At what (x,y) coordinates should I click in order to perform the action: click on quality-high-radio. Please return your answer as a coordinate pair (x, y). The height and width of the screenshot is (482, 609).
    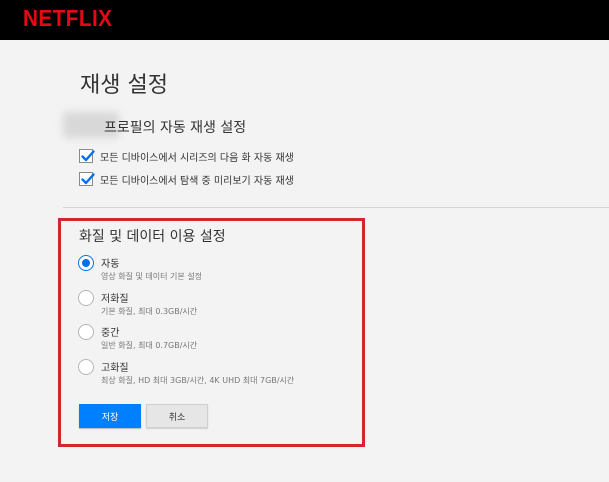
    Looking at the image, I should click on (86, 367).